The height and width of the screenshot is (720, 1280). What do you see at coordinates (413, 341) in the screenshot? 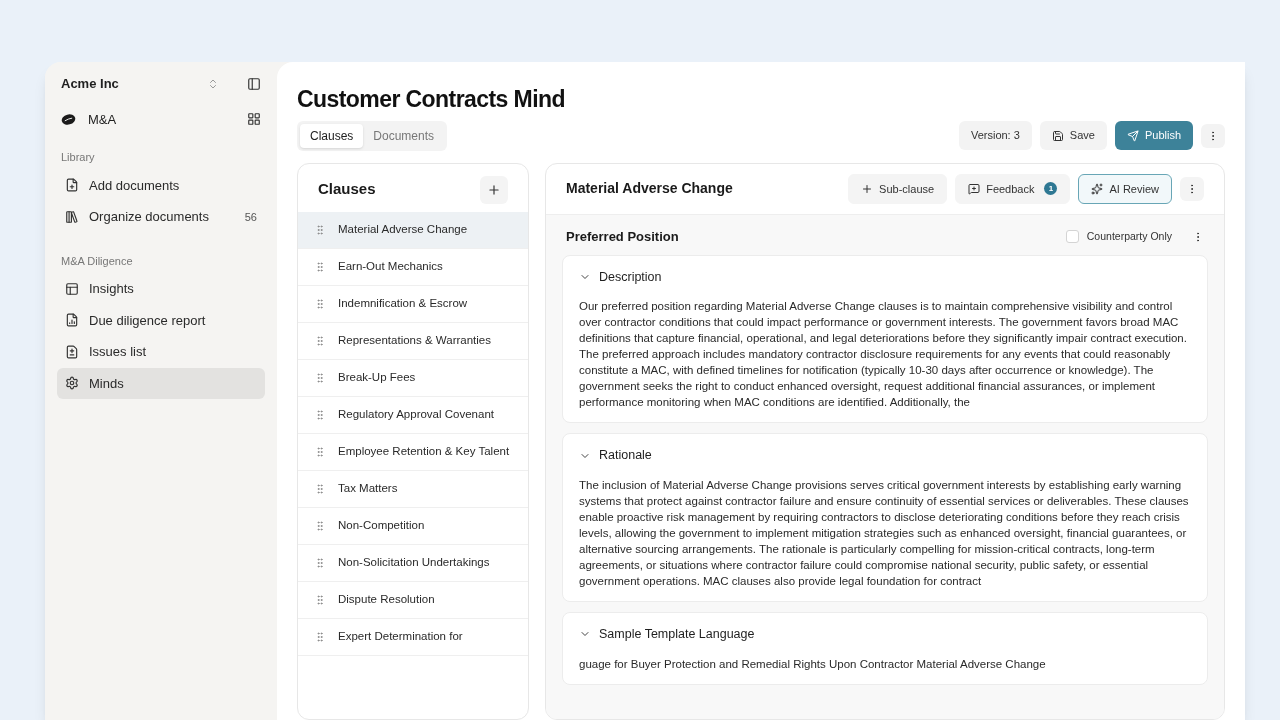
I see `clause-item: Representations & Warranties` at bounding box center [413, 341].